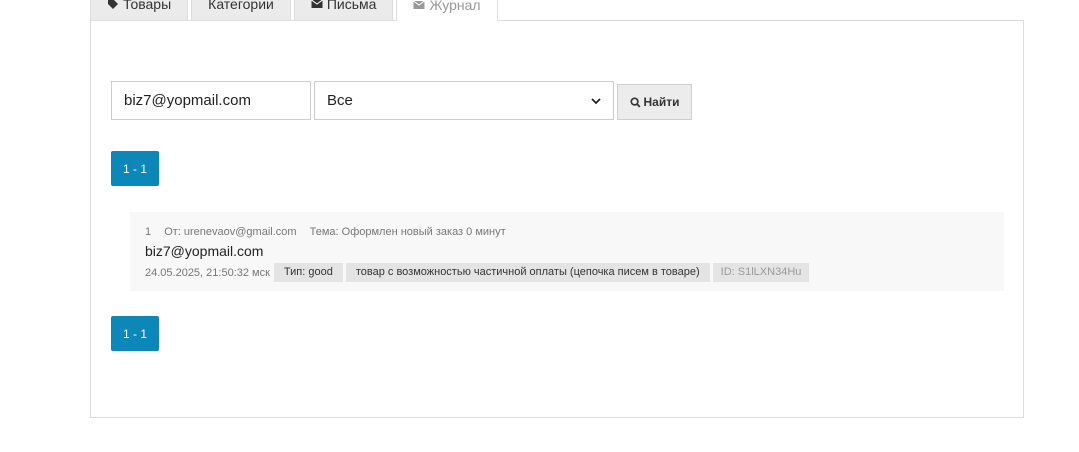 Image resolution: width=1079 pixels, height=452 pixels. What do you see at coordinates (207, 272) in the screenshot?
I see `entry-timestamp: 24.05.2025, 21:50:32 мск` at bounding box center [207, 272].